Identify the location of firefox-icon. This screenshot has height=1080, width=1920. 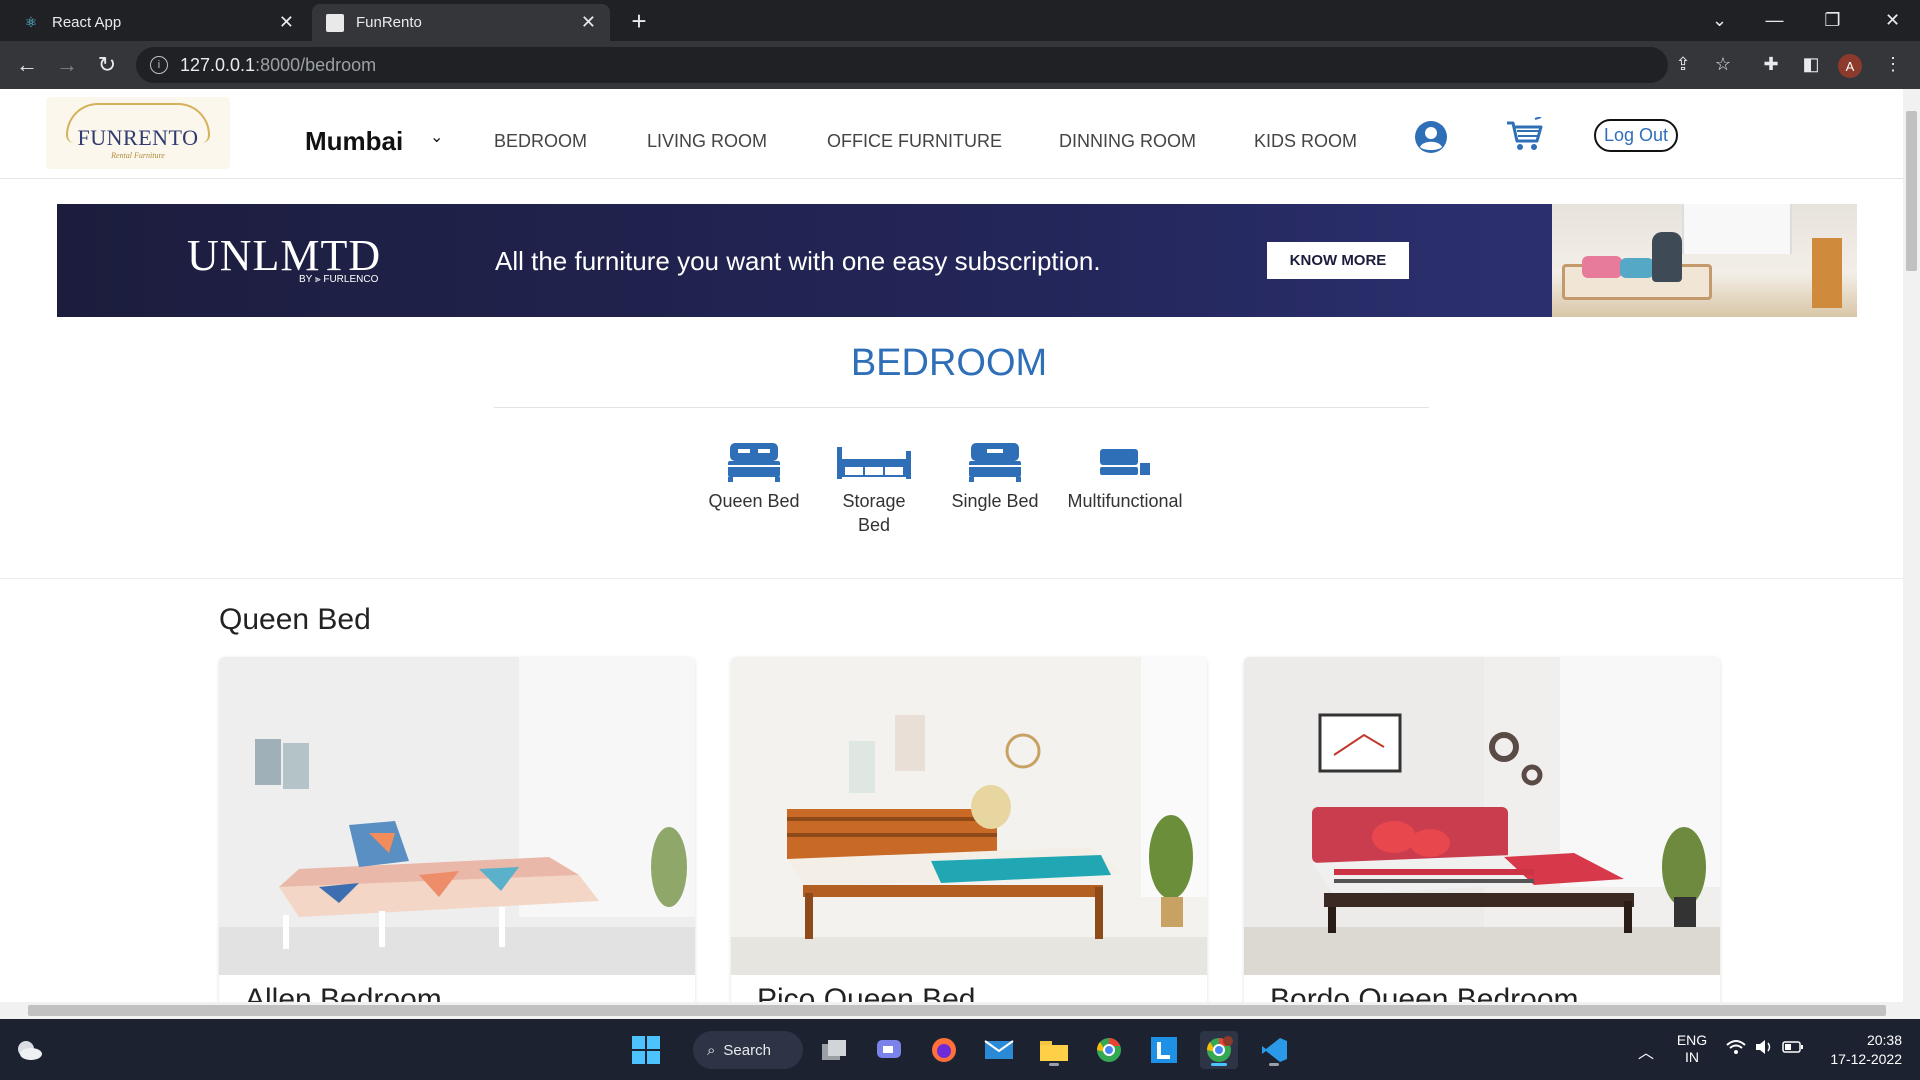
(944, 1050).